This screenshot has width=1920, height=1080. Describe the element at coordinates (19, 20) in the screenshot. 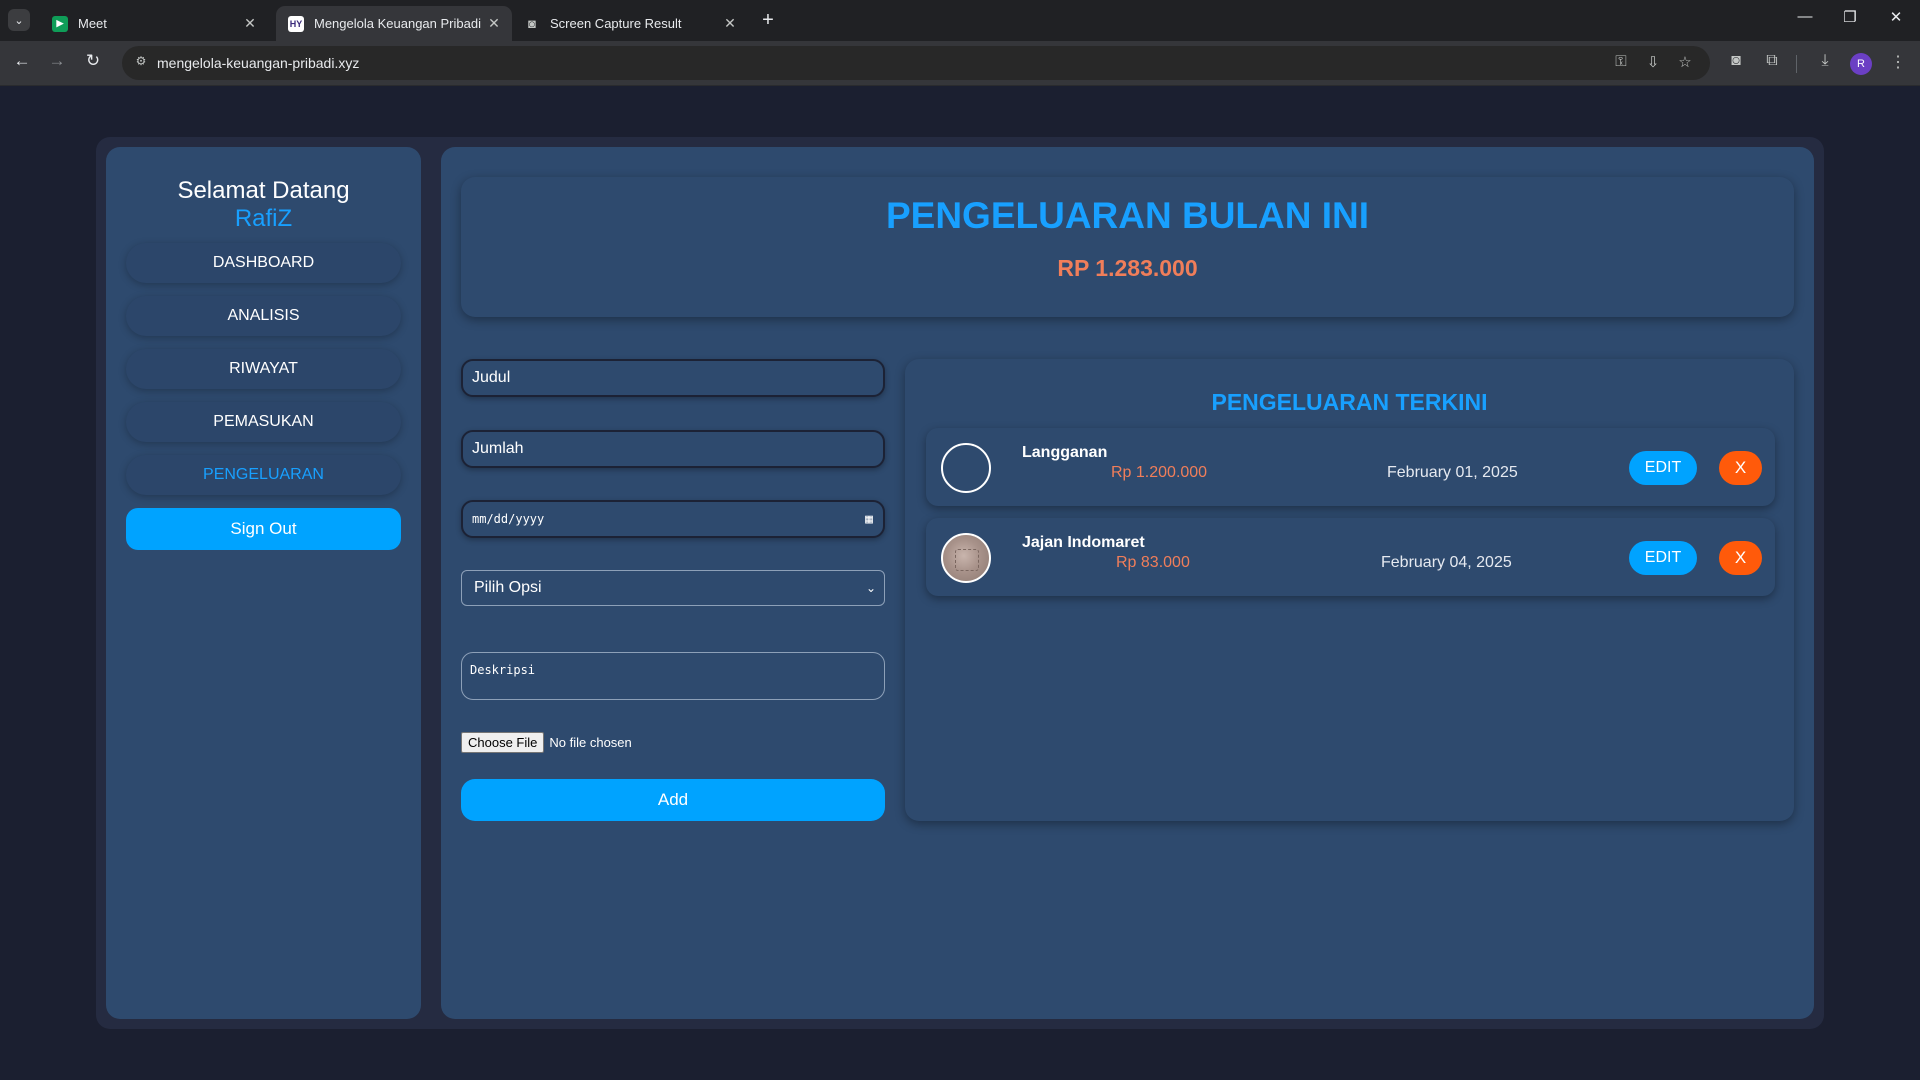

I see `tab-search-button: ⌄` at that location.